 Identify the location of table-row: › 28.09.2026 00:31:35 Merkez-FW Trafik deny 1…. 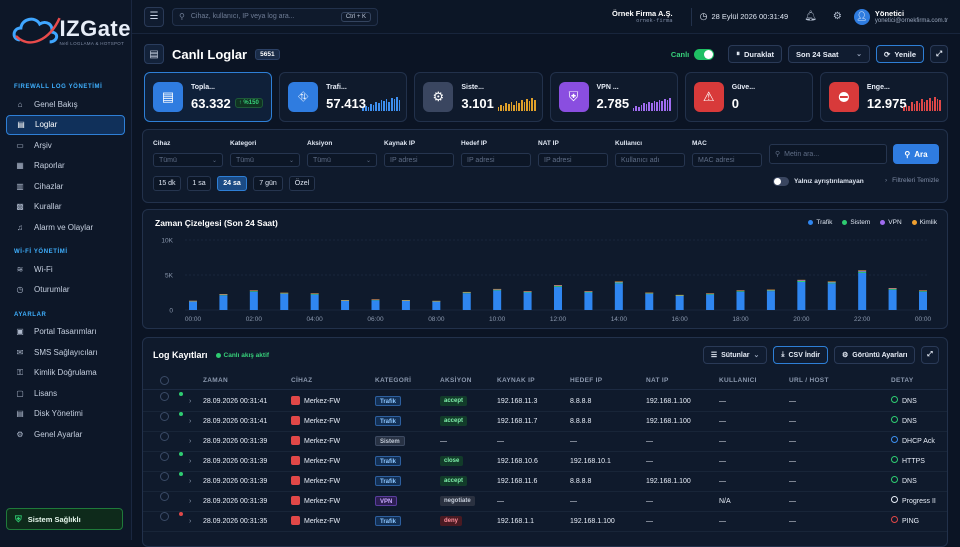
(545, 522).